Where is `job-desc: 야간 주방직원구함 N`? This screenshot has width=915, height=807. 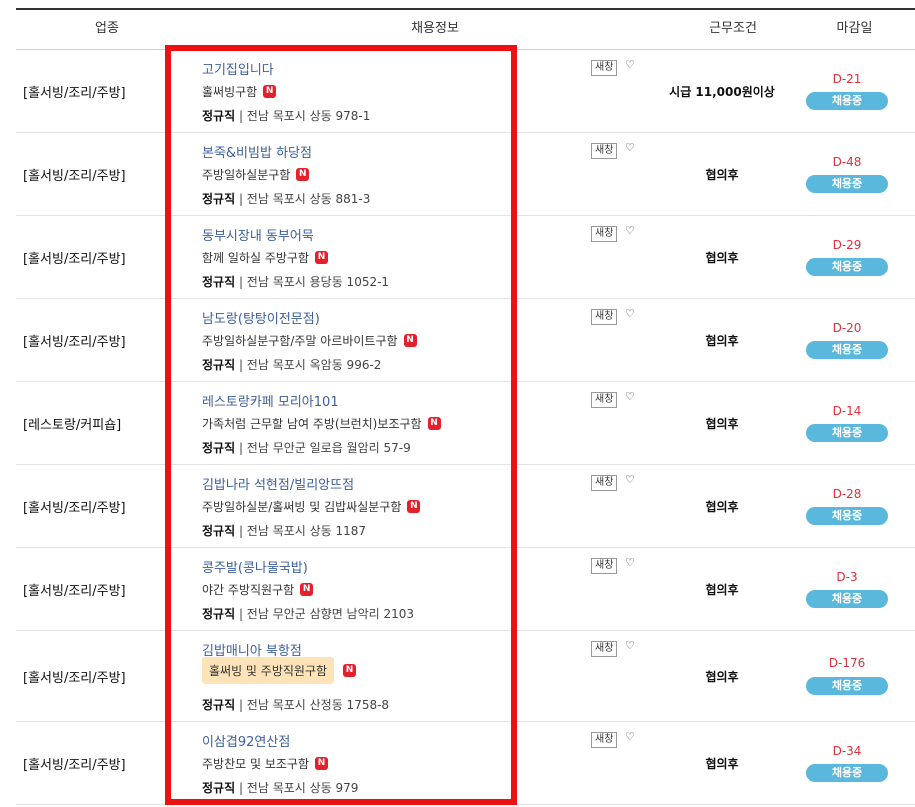 job-desc: 야간 주방직원구함 N is located at coordinates (258, 589).